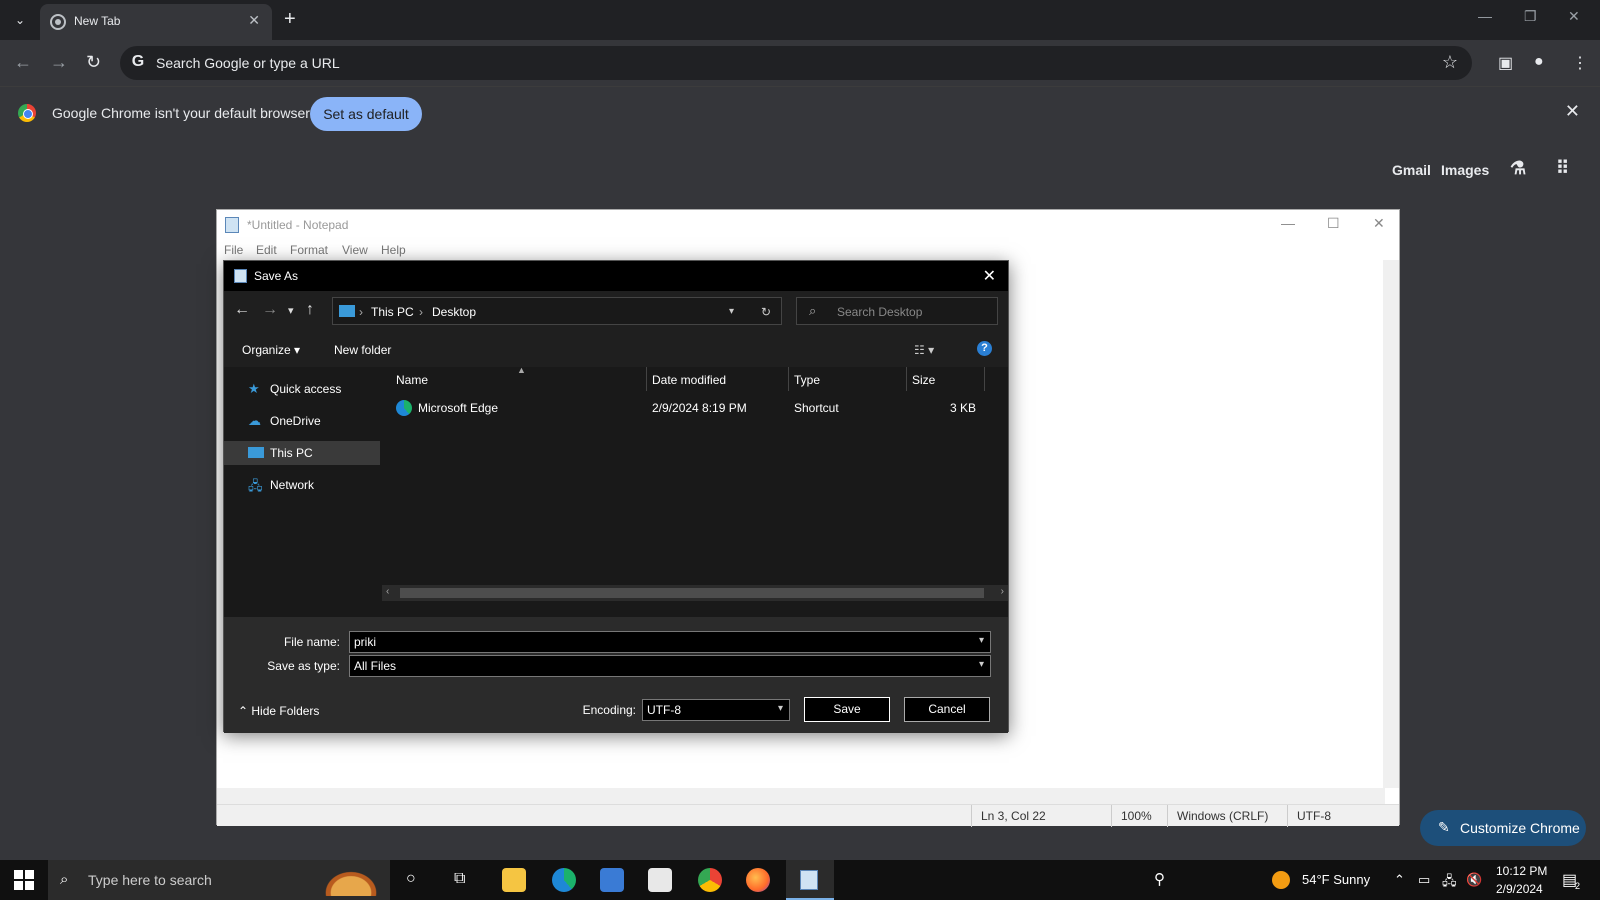  Describe the element at coordinates (1159, 879) in the screenshot. I see `people-icon: ⚲` at that location.